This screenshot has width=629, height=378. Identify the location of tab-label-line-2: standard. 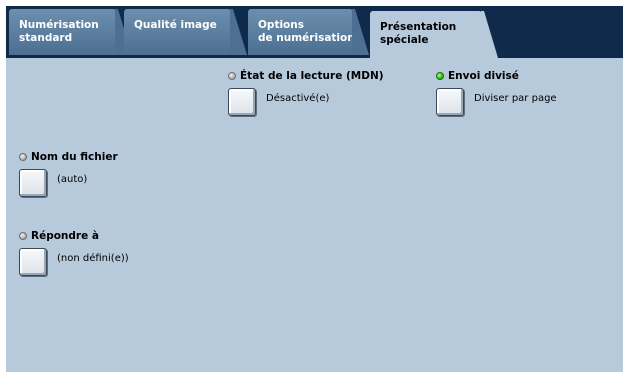
(46, 38).